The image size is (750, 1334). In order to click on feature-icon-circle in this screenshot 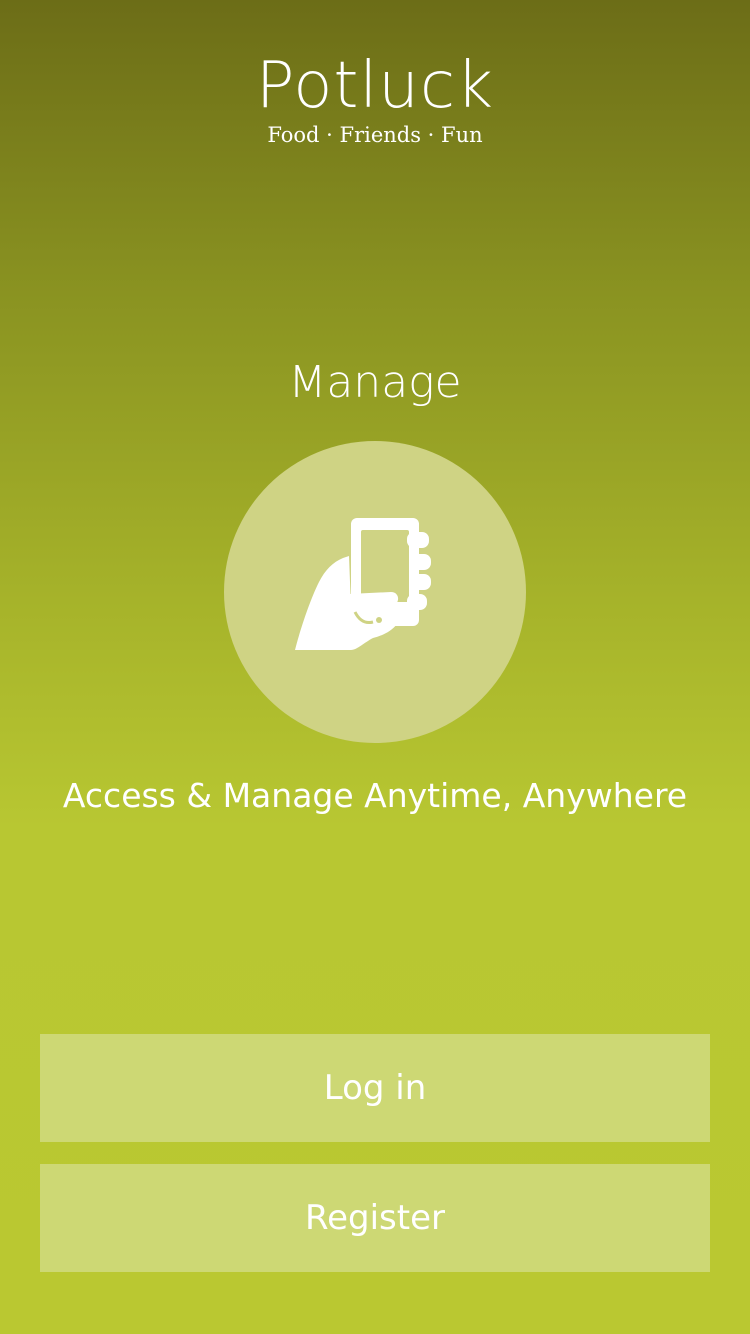, I will do `click(375, 592)`.